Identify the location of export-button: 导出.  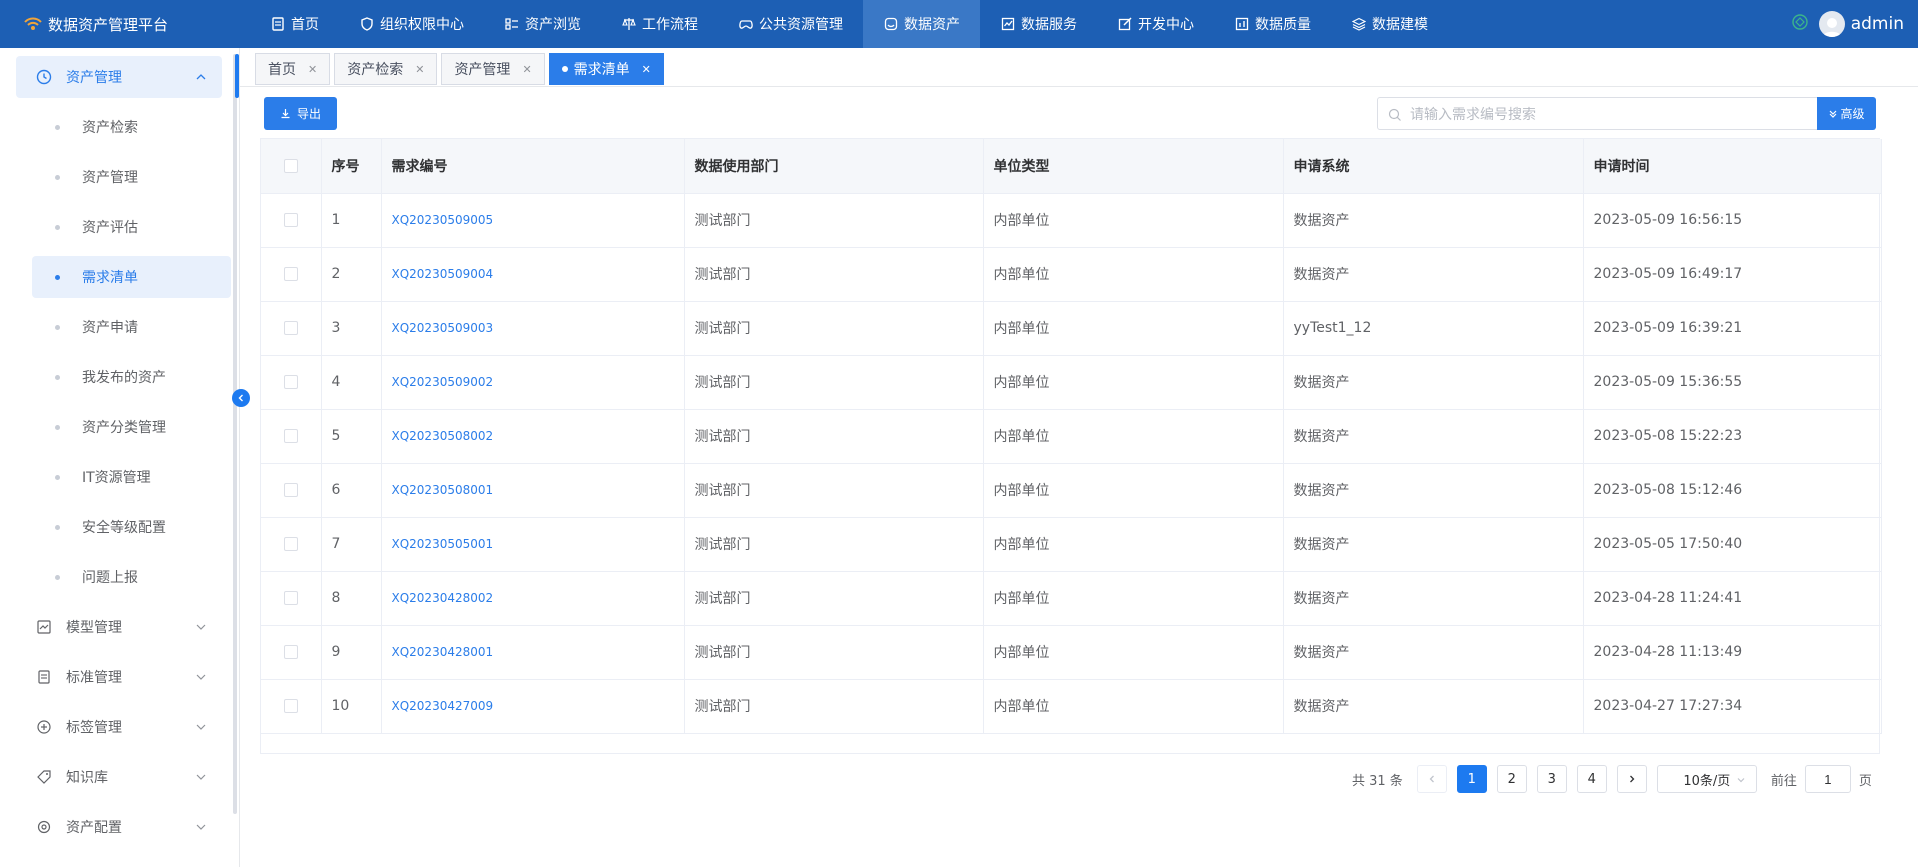
(300, 113).